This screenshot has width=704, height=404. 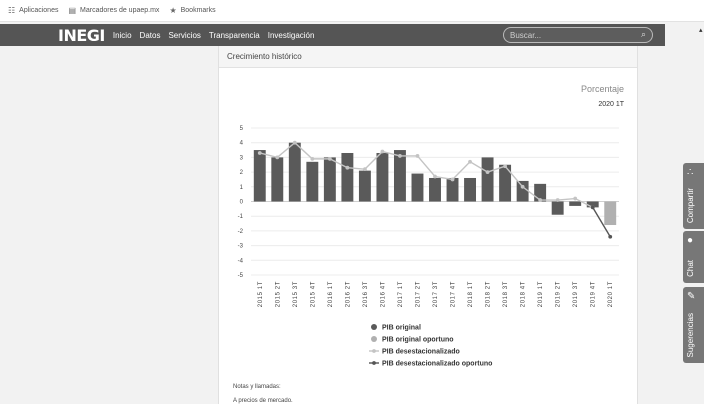 What do you see at coordinates (241, 276) in the screenshot?
I see `y-tick-label: -5` at bounding box center [241, 276].